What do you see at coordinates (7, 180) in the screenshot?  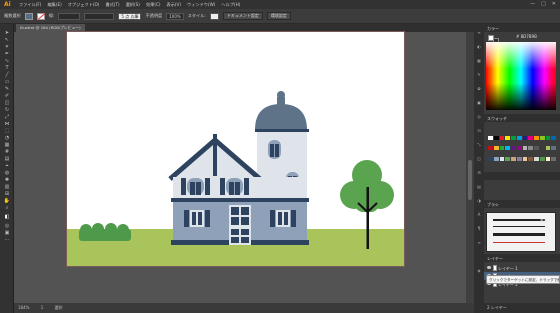 I see `symbol-sprayer-icon: ✺` at bounding box center [7, 180].